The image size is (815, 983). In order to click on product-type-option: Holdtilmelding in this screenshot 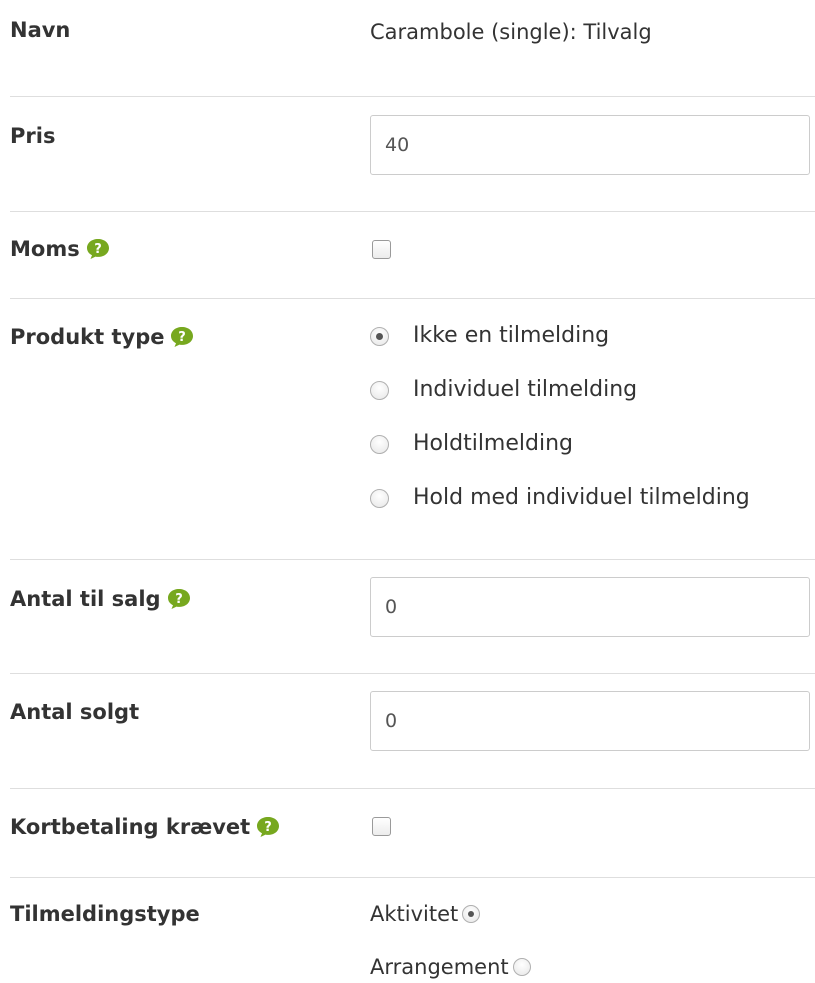, I will do `click(471, 444)`.